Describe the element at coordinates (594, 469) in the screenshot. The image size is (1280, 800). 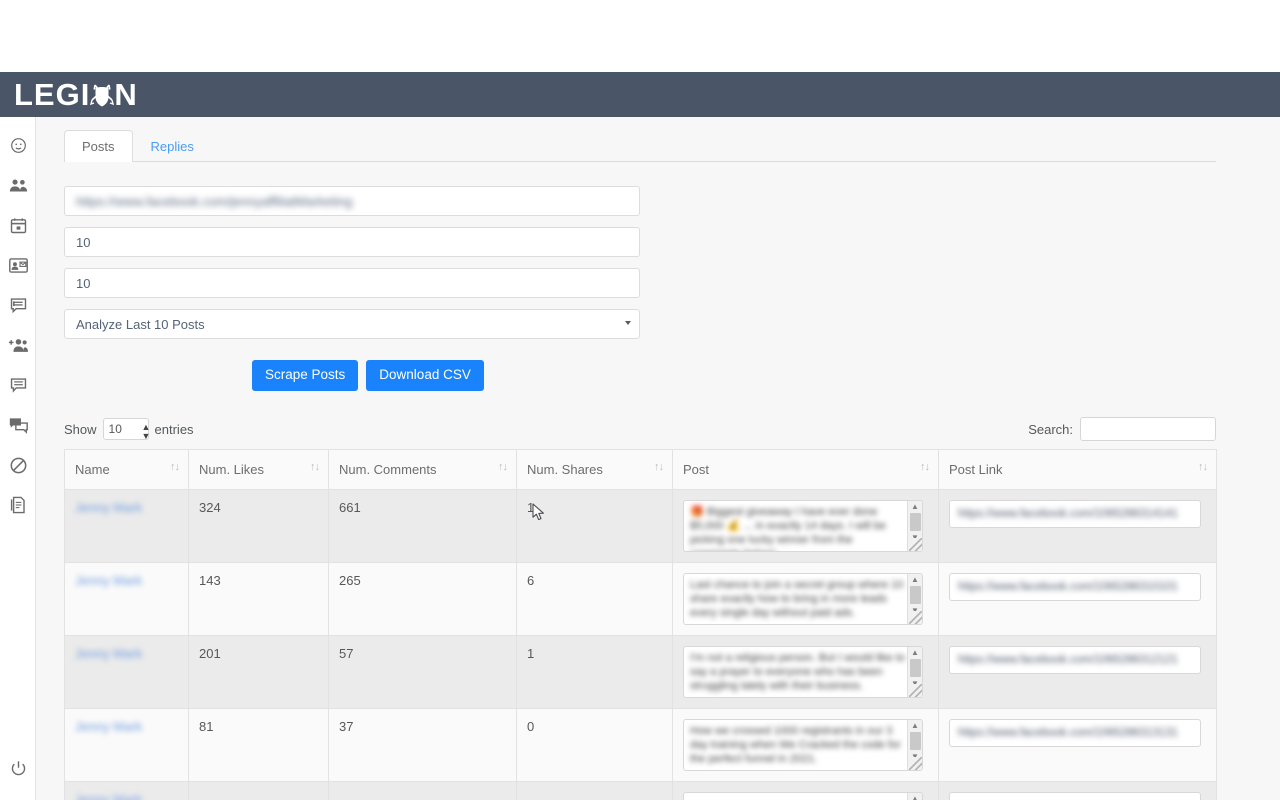
I see `column-header-num-shares: Num. Shares ↑↓` at that location.